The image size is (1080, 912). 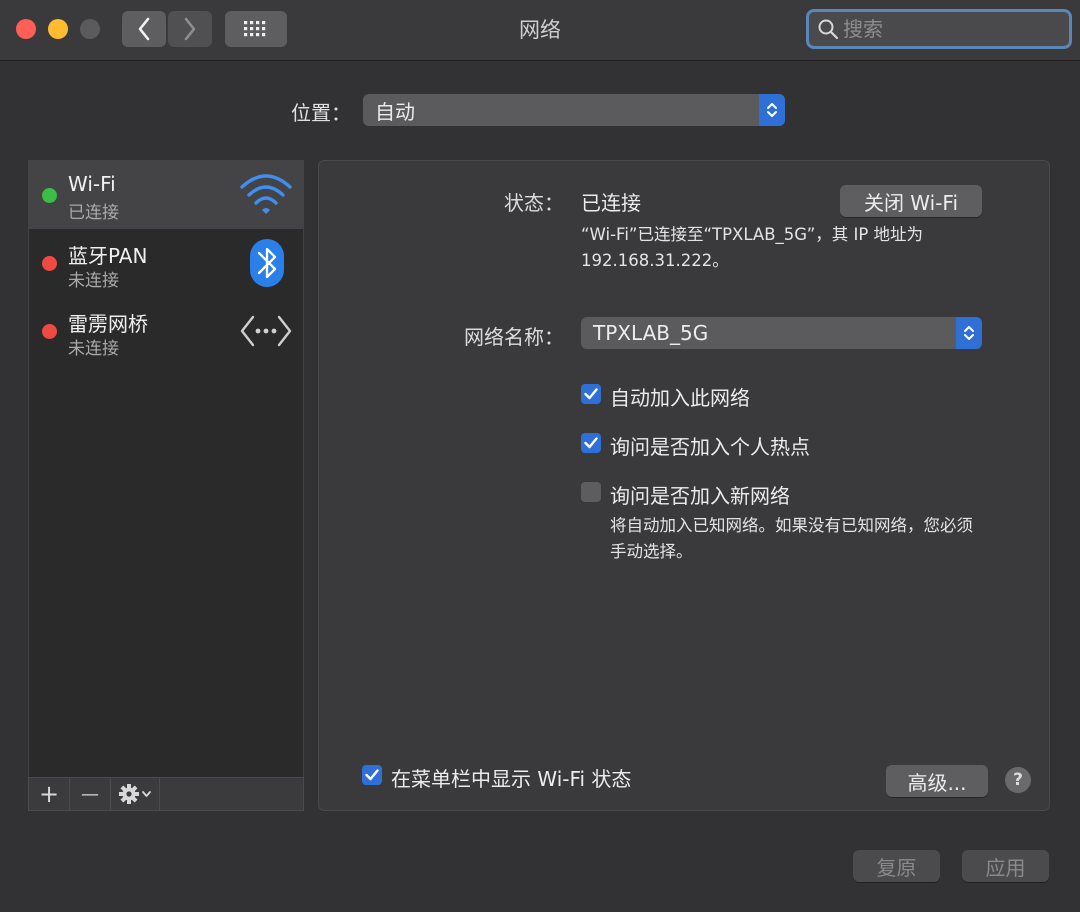 What do you see at coordinates (90, 29) in the screenshot?
I see `zoom-window-button` at bounding box center [90, 29].